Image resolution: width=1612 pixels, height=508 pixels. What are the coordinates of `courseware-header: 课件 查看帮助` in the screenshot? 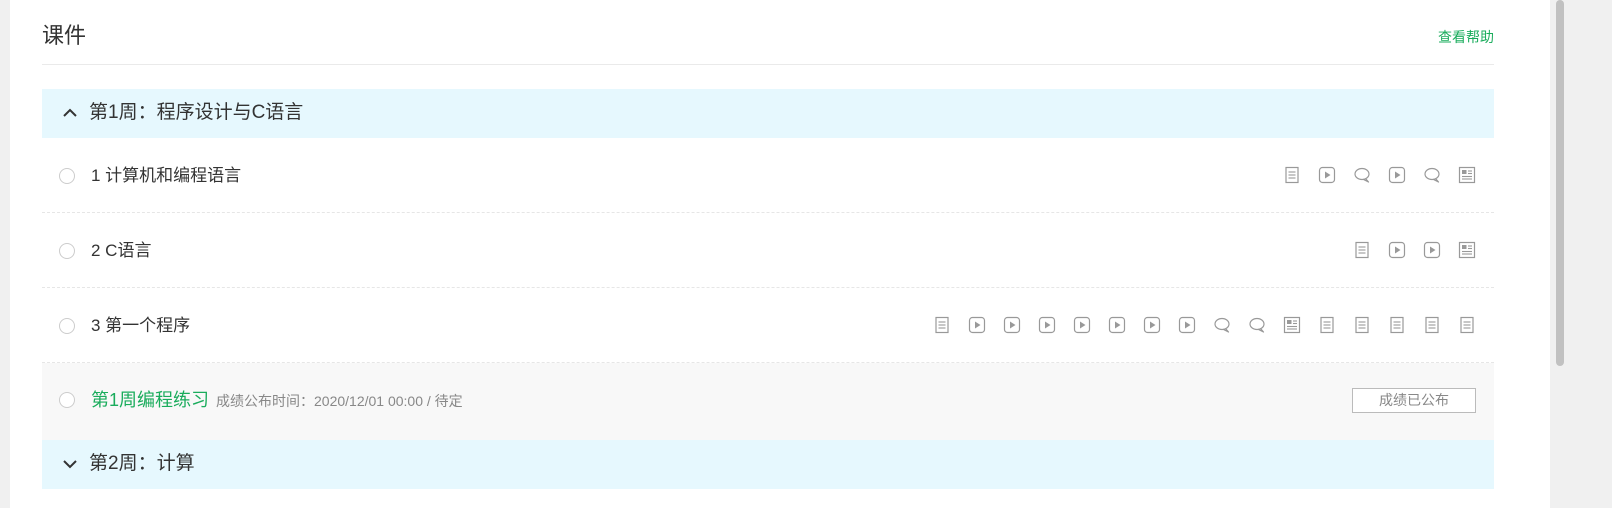 It's located at (768, 32).